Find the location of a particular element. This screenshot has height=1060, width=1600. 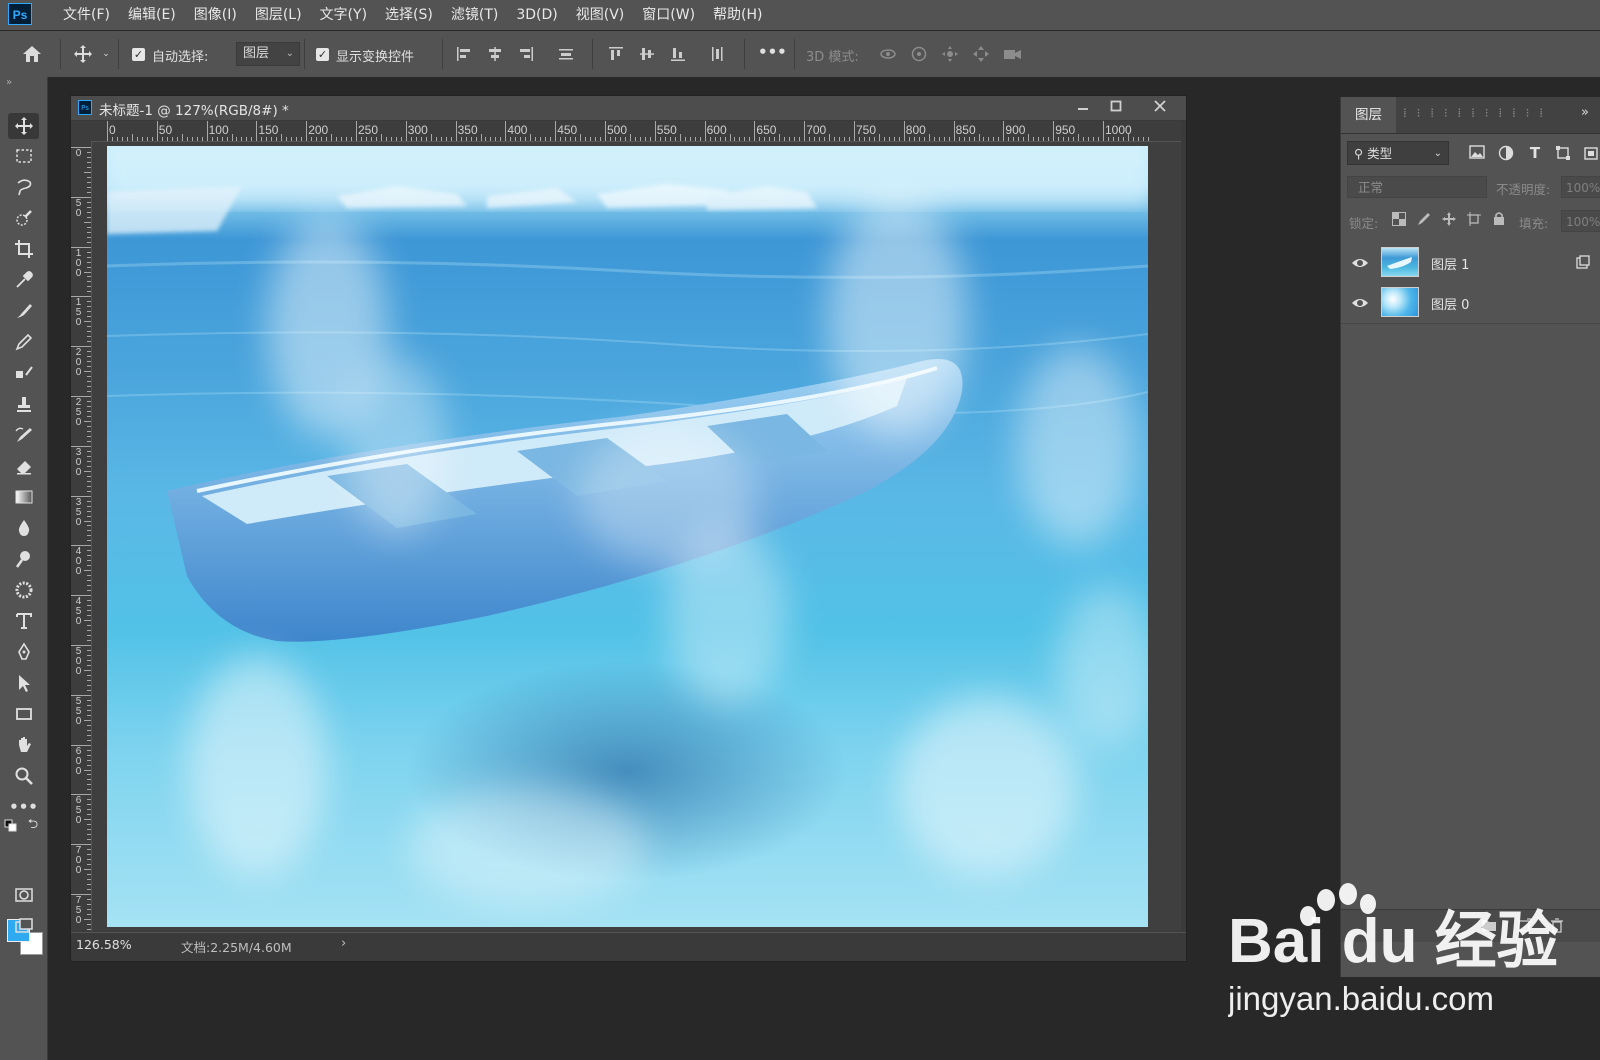

3d-camera-icon is located at coordinates (1013, 54).